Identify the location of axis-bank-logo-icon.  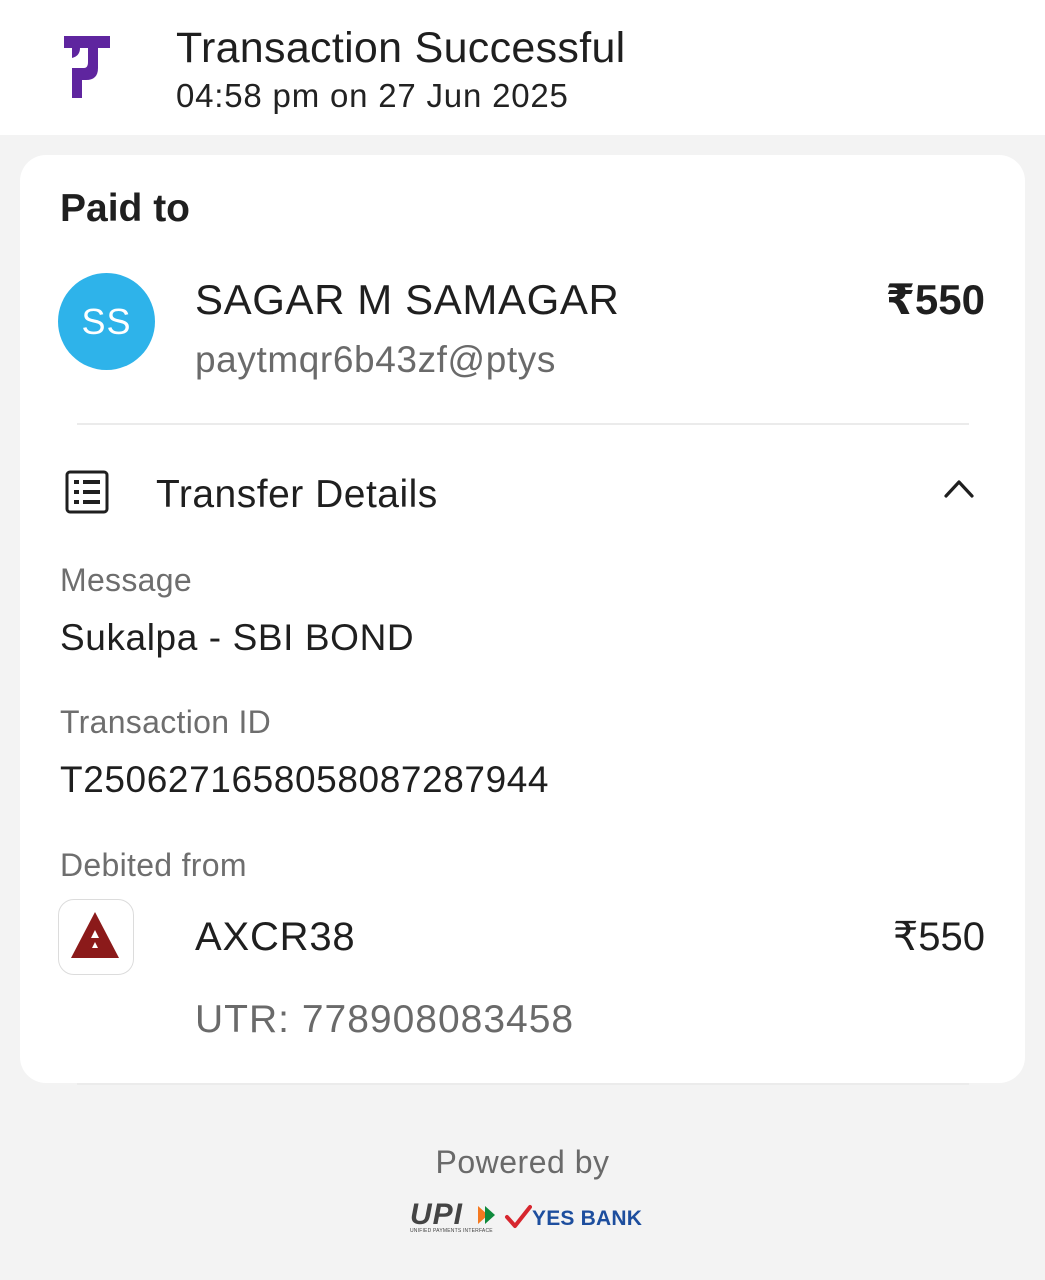
(96, 937).